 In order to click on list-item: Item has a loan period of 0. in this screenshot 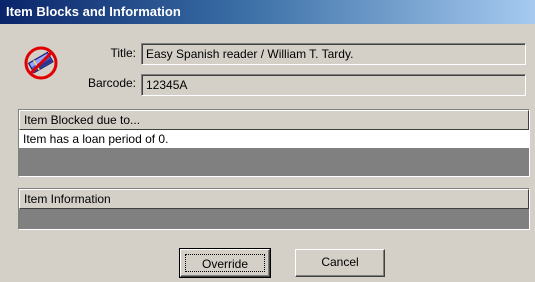, I will do `click(274, 139)`.